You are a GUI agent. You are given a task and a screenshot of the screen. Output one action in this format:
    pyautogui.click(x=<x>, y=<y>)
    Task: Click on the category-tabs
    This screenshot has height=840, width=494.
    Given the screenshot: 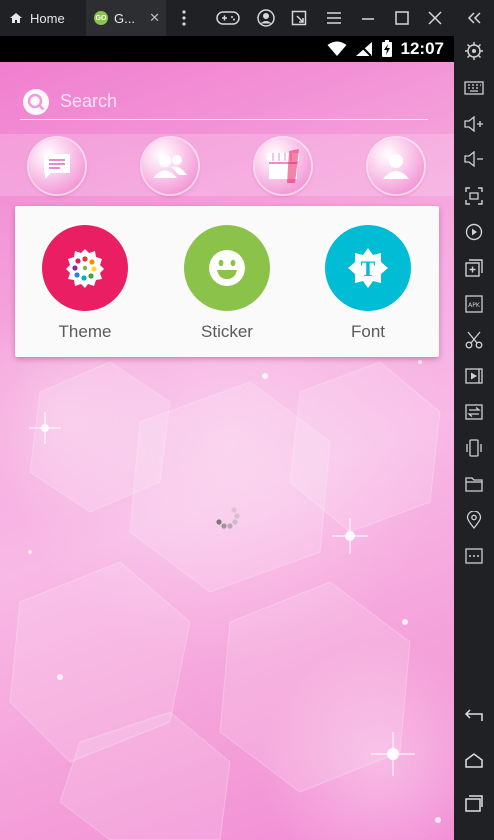 What is the action you would take?
    pyautogui.click(x=227, y=165)
    